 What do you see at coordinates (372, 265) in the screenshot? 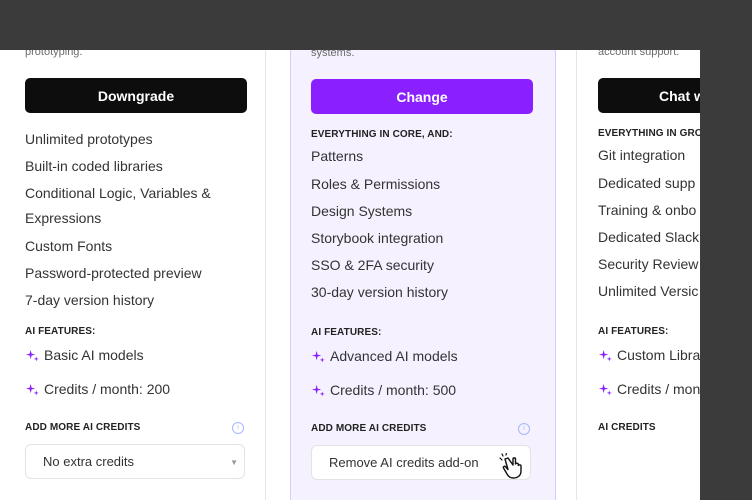
I see `feature-item: SSO & 2FA security` at bounding box center [372, 265].